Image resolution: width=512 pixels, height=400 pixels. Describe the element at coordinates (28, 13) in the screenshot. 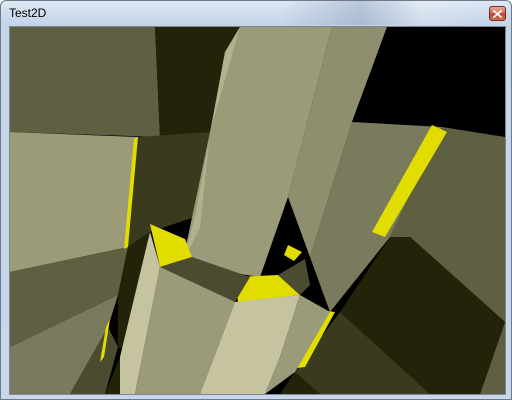

I see `window-title: Test2D` at that location.